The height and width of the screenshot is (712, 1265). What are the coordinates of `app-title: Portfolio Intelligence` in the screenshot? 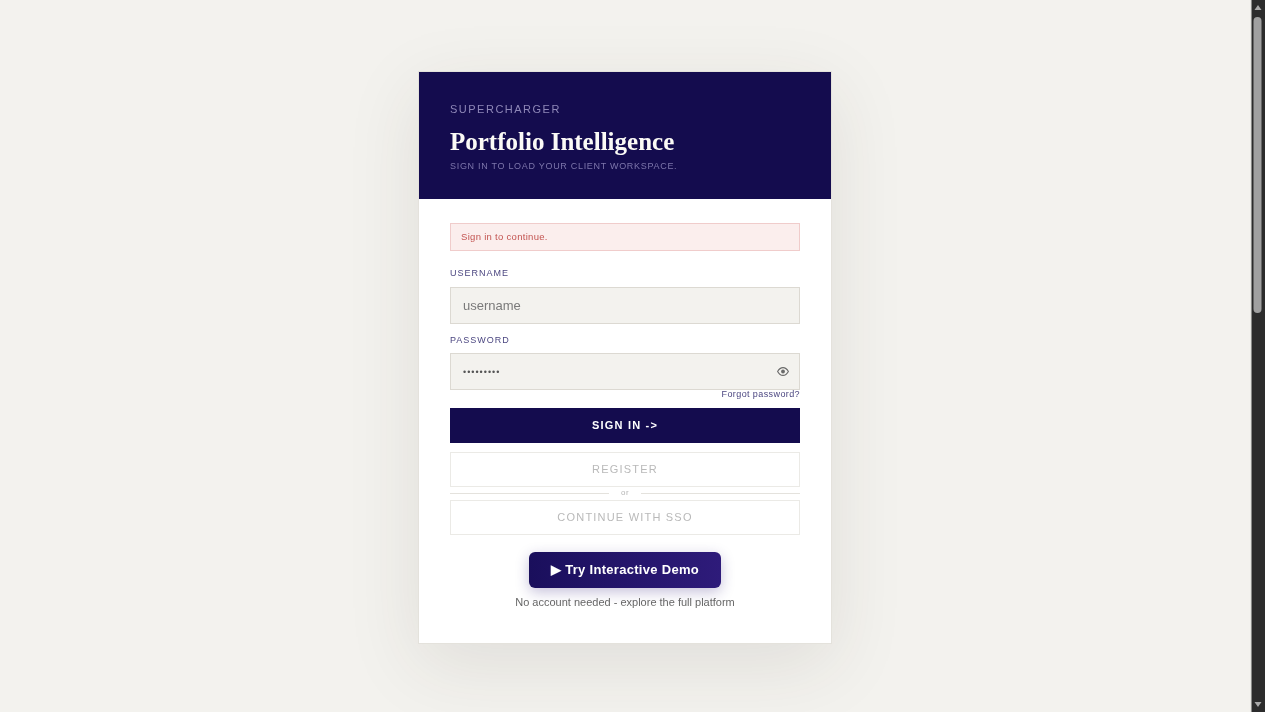 It's located at (563, 142).